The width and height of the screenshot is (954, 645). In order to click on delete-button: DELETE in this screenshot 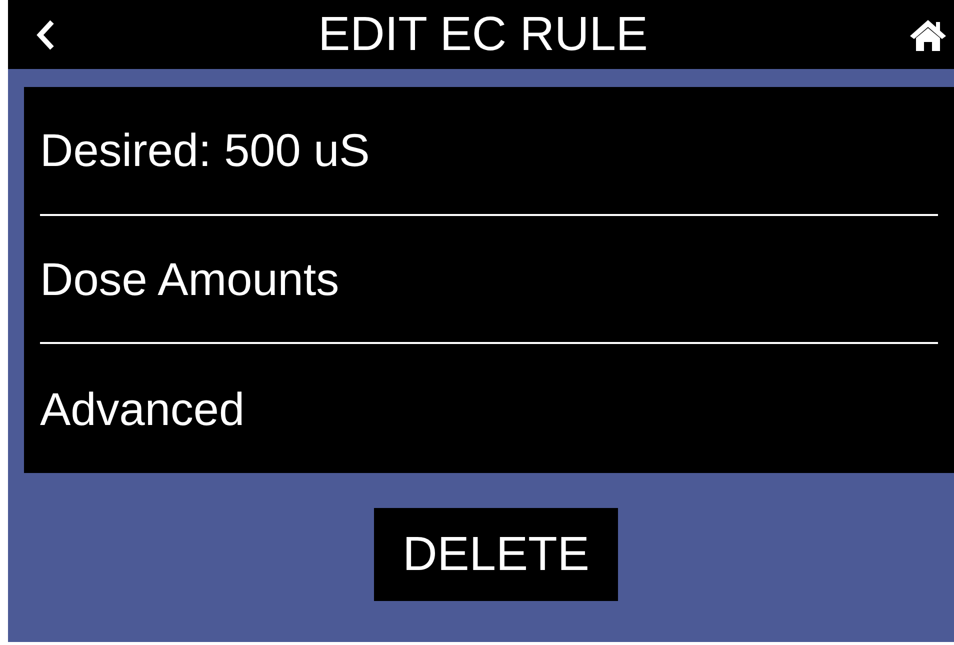, I will do `click(496, 554)`.